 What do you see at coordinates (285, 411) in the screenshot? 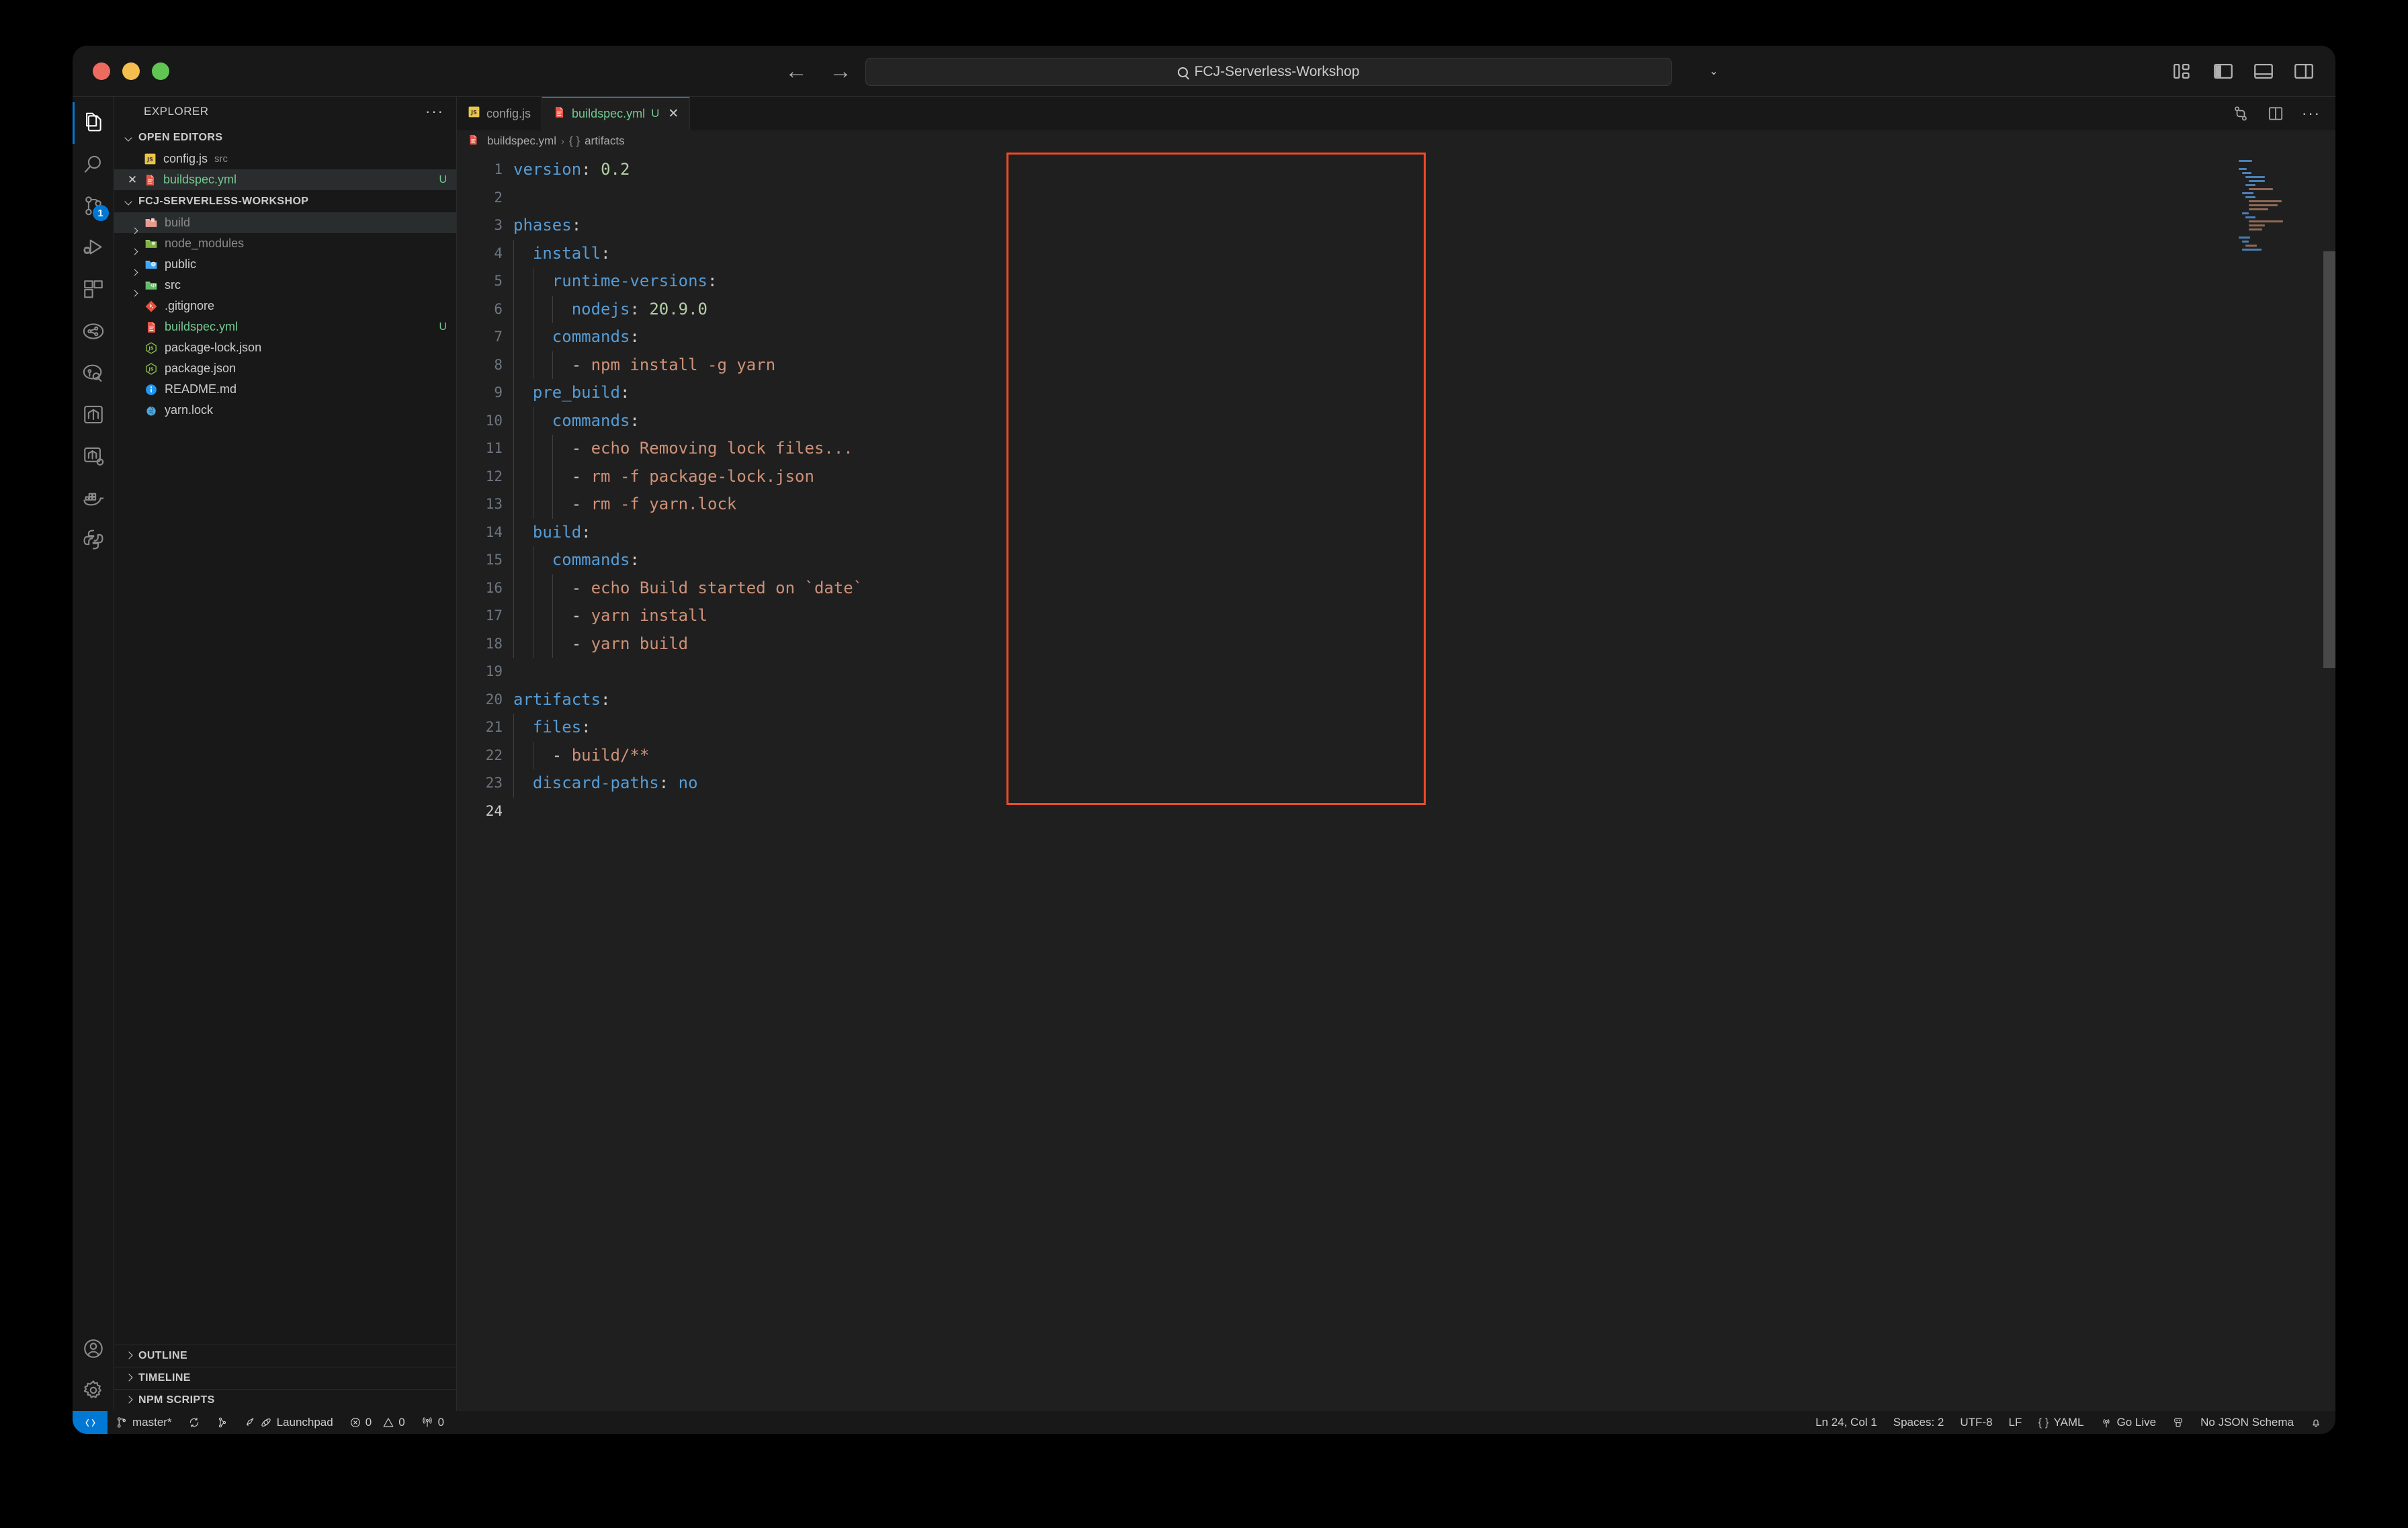
I see `tree-item-yarn-lock: yarn.lock` at bounding box center [285, 411].